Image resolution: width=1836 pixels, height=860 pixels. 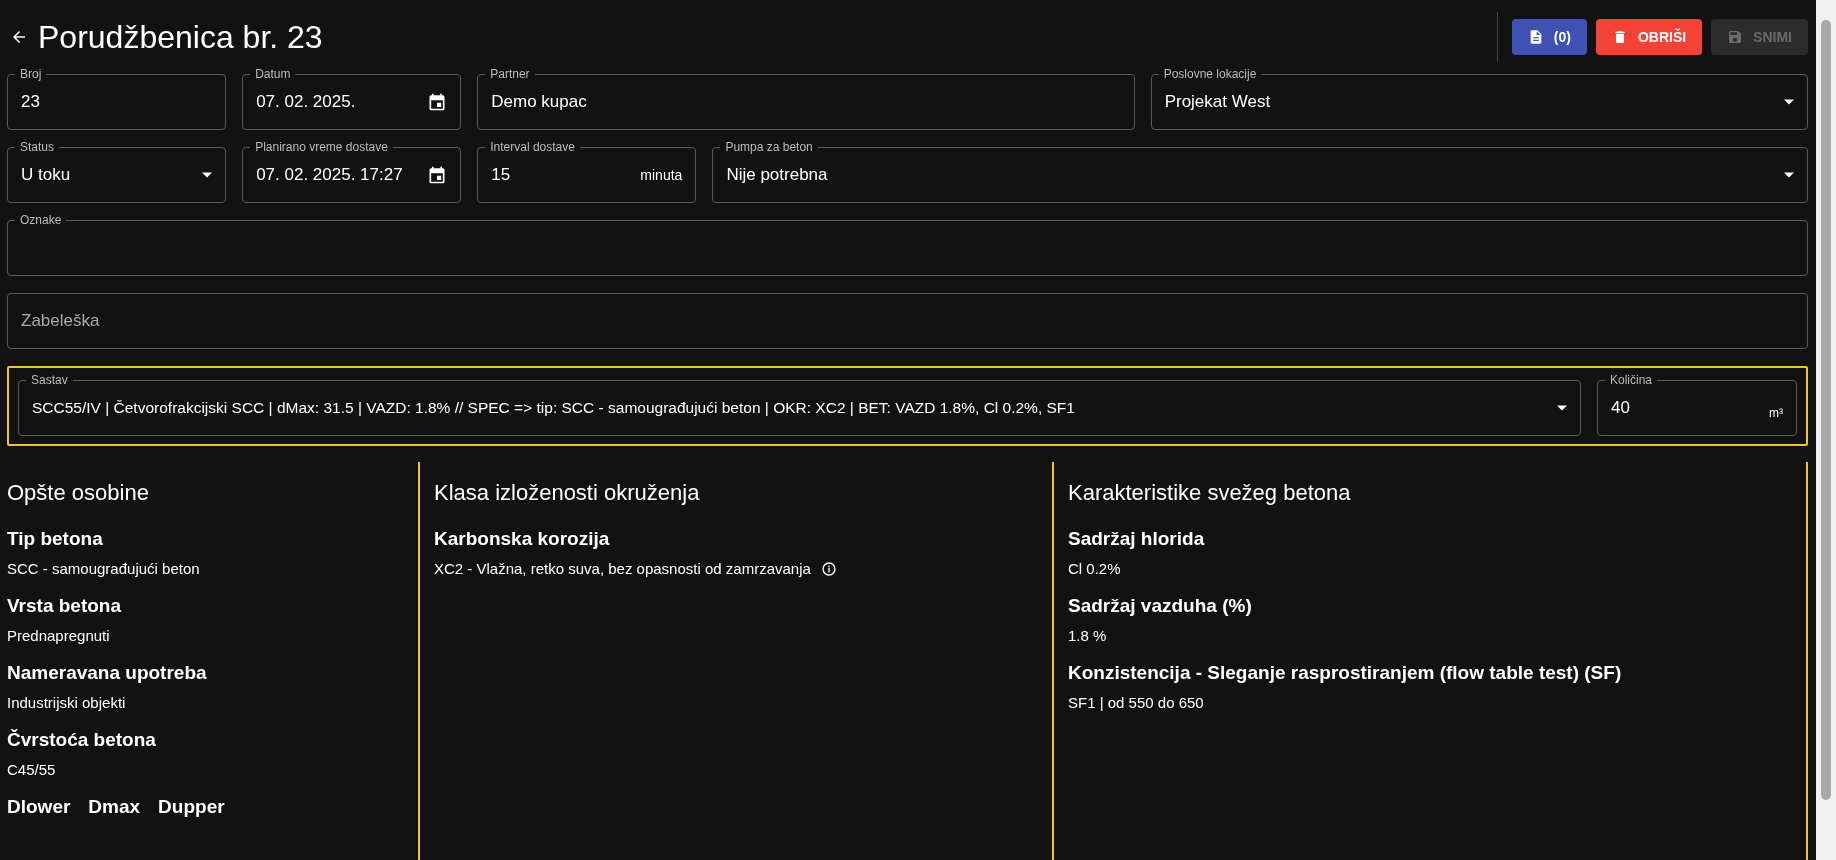 What do you see at coordinates (1094, 568) in the screenshot?
I see `property-value: Cl 0.2%` at bounding box center [1094, 568].